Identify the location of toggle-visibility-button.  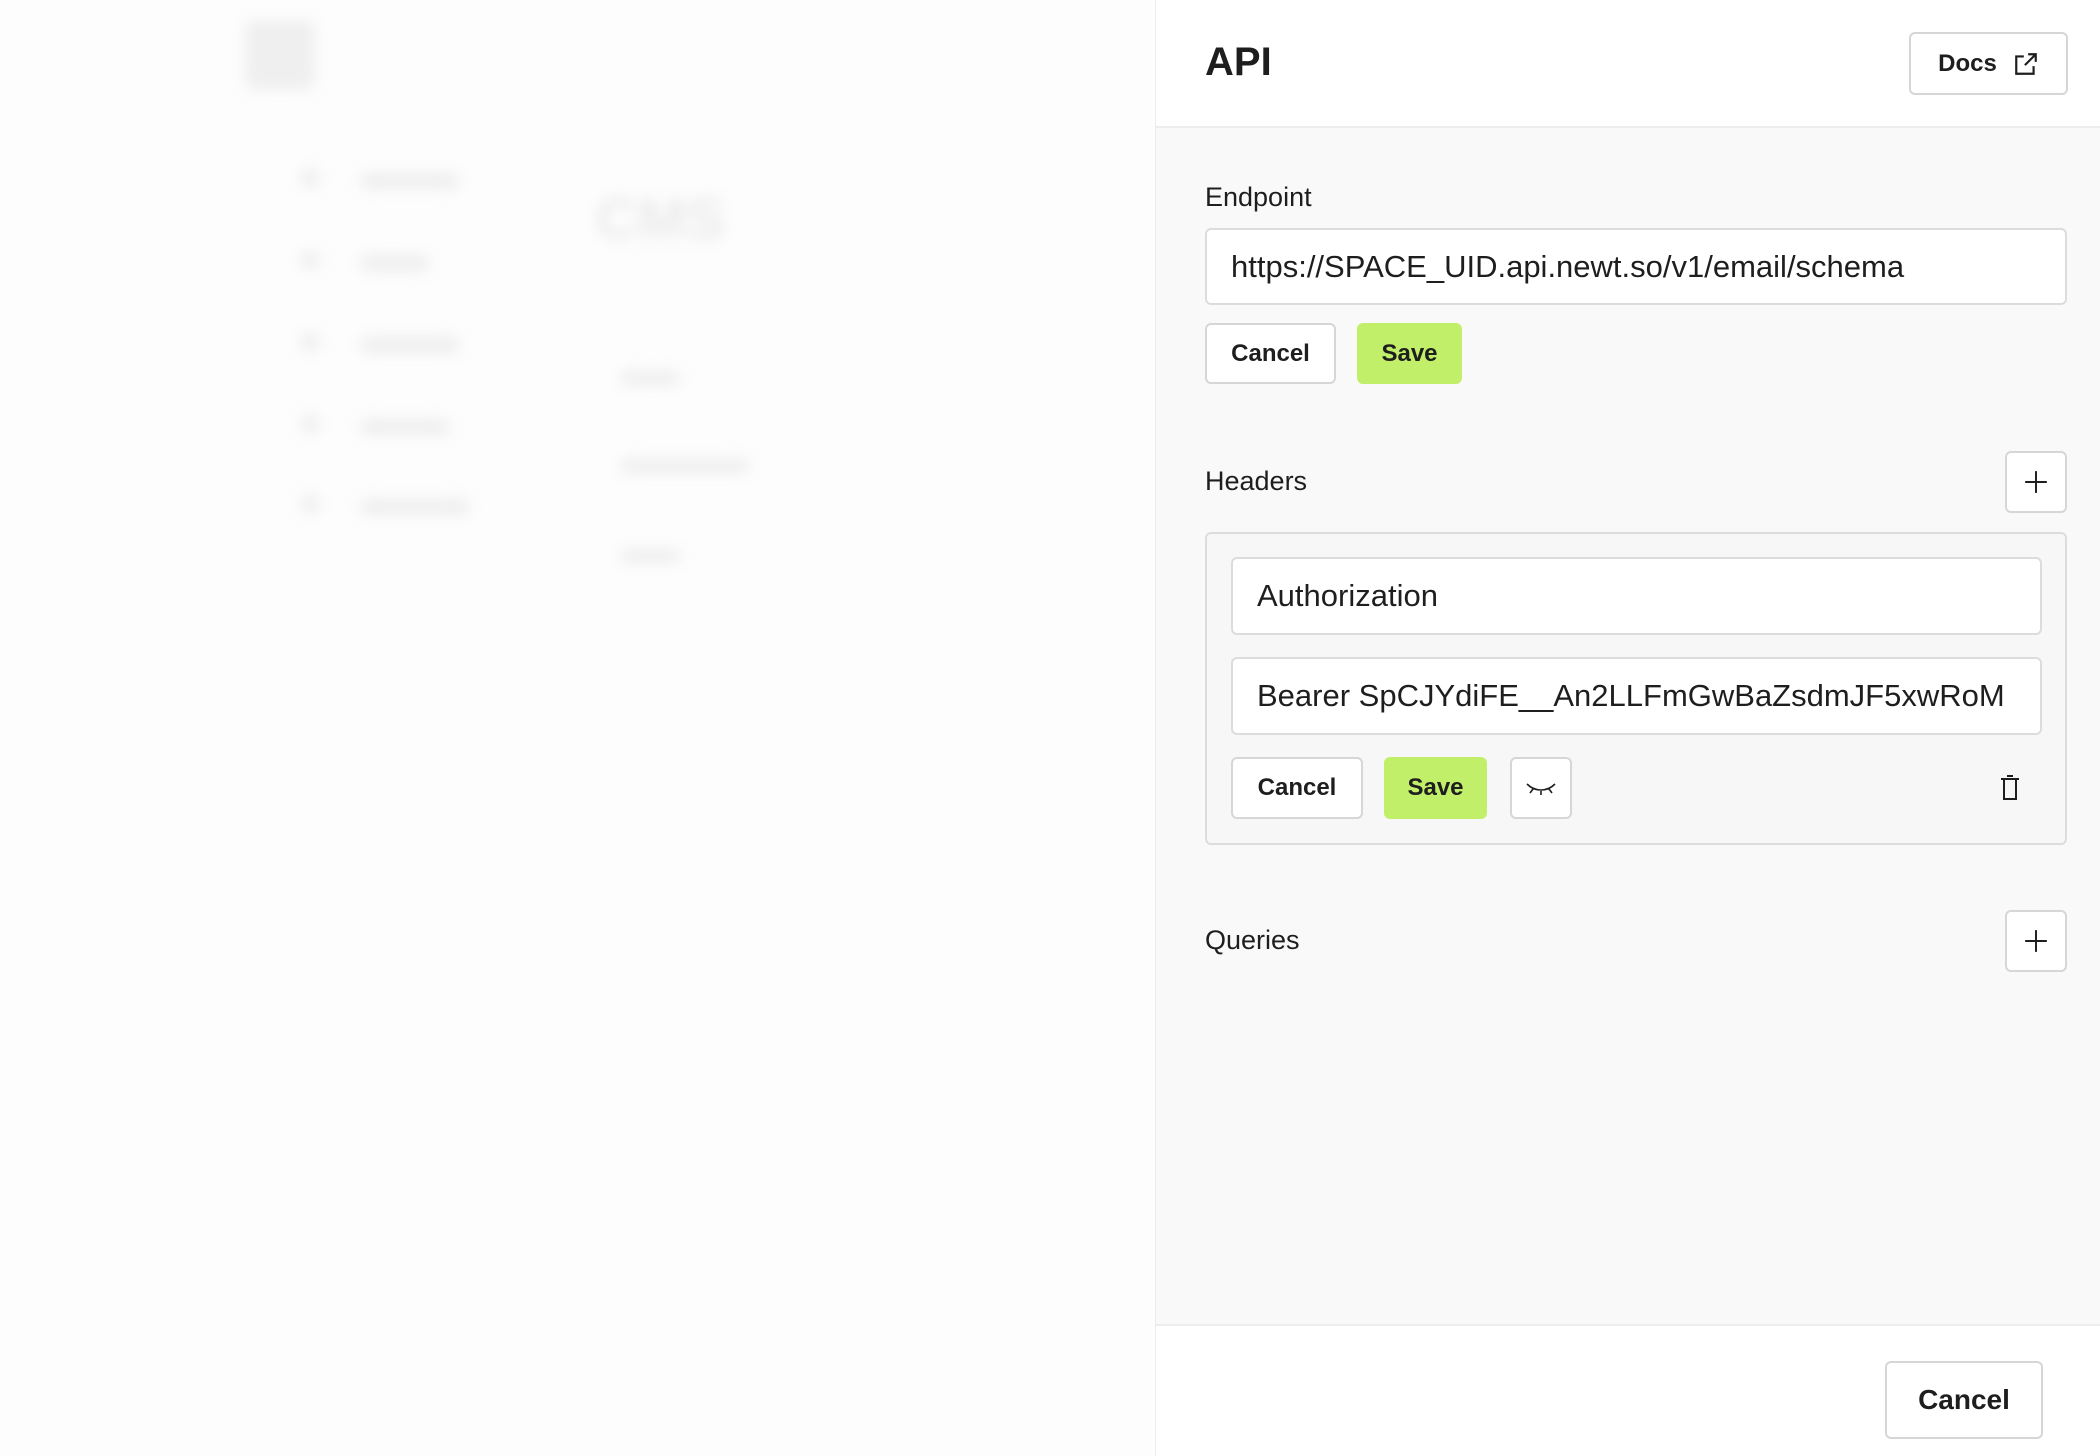
(1541, 788).